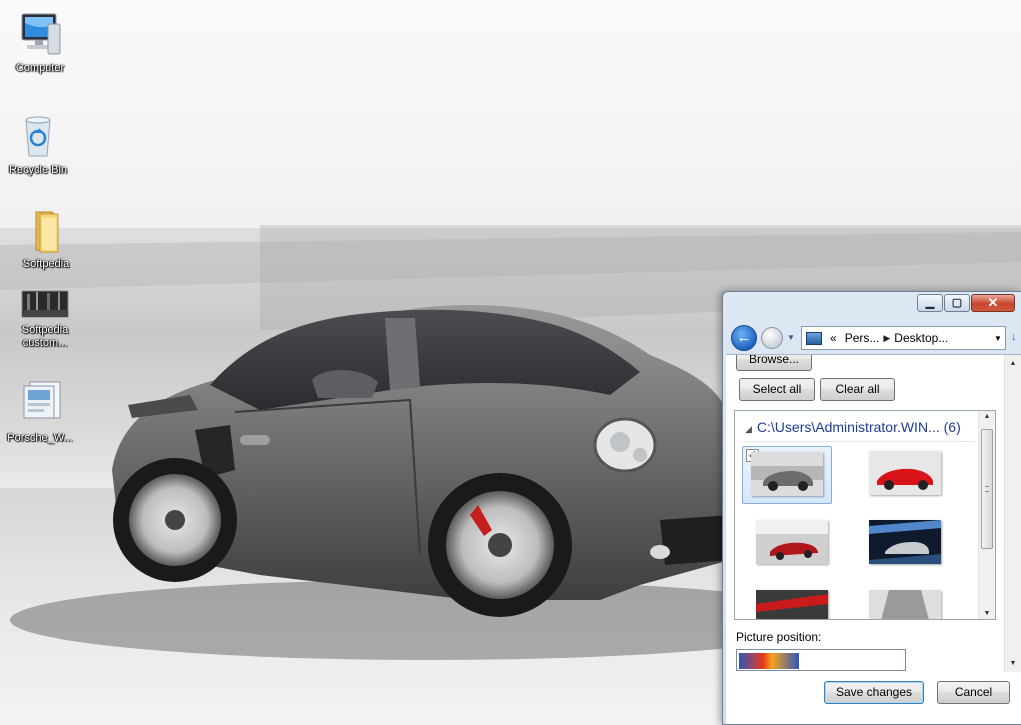 The width and height of the screenshot is (1021, 725). I want to click on navigation-bar: ← ▼ « Pers... ▶ Desktop... ▼ ↓, so click(876, 338).